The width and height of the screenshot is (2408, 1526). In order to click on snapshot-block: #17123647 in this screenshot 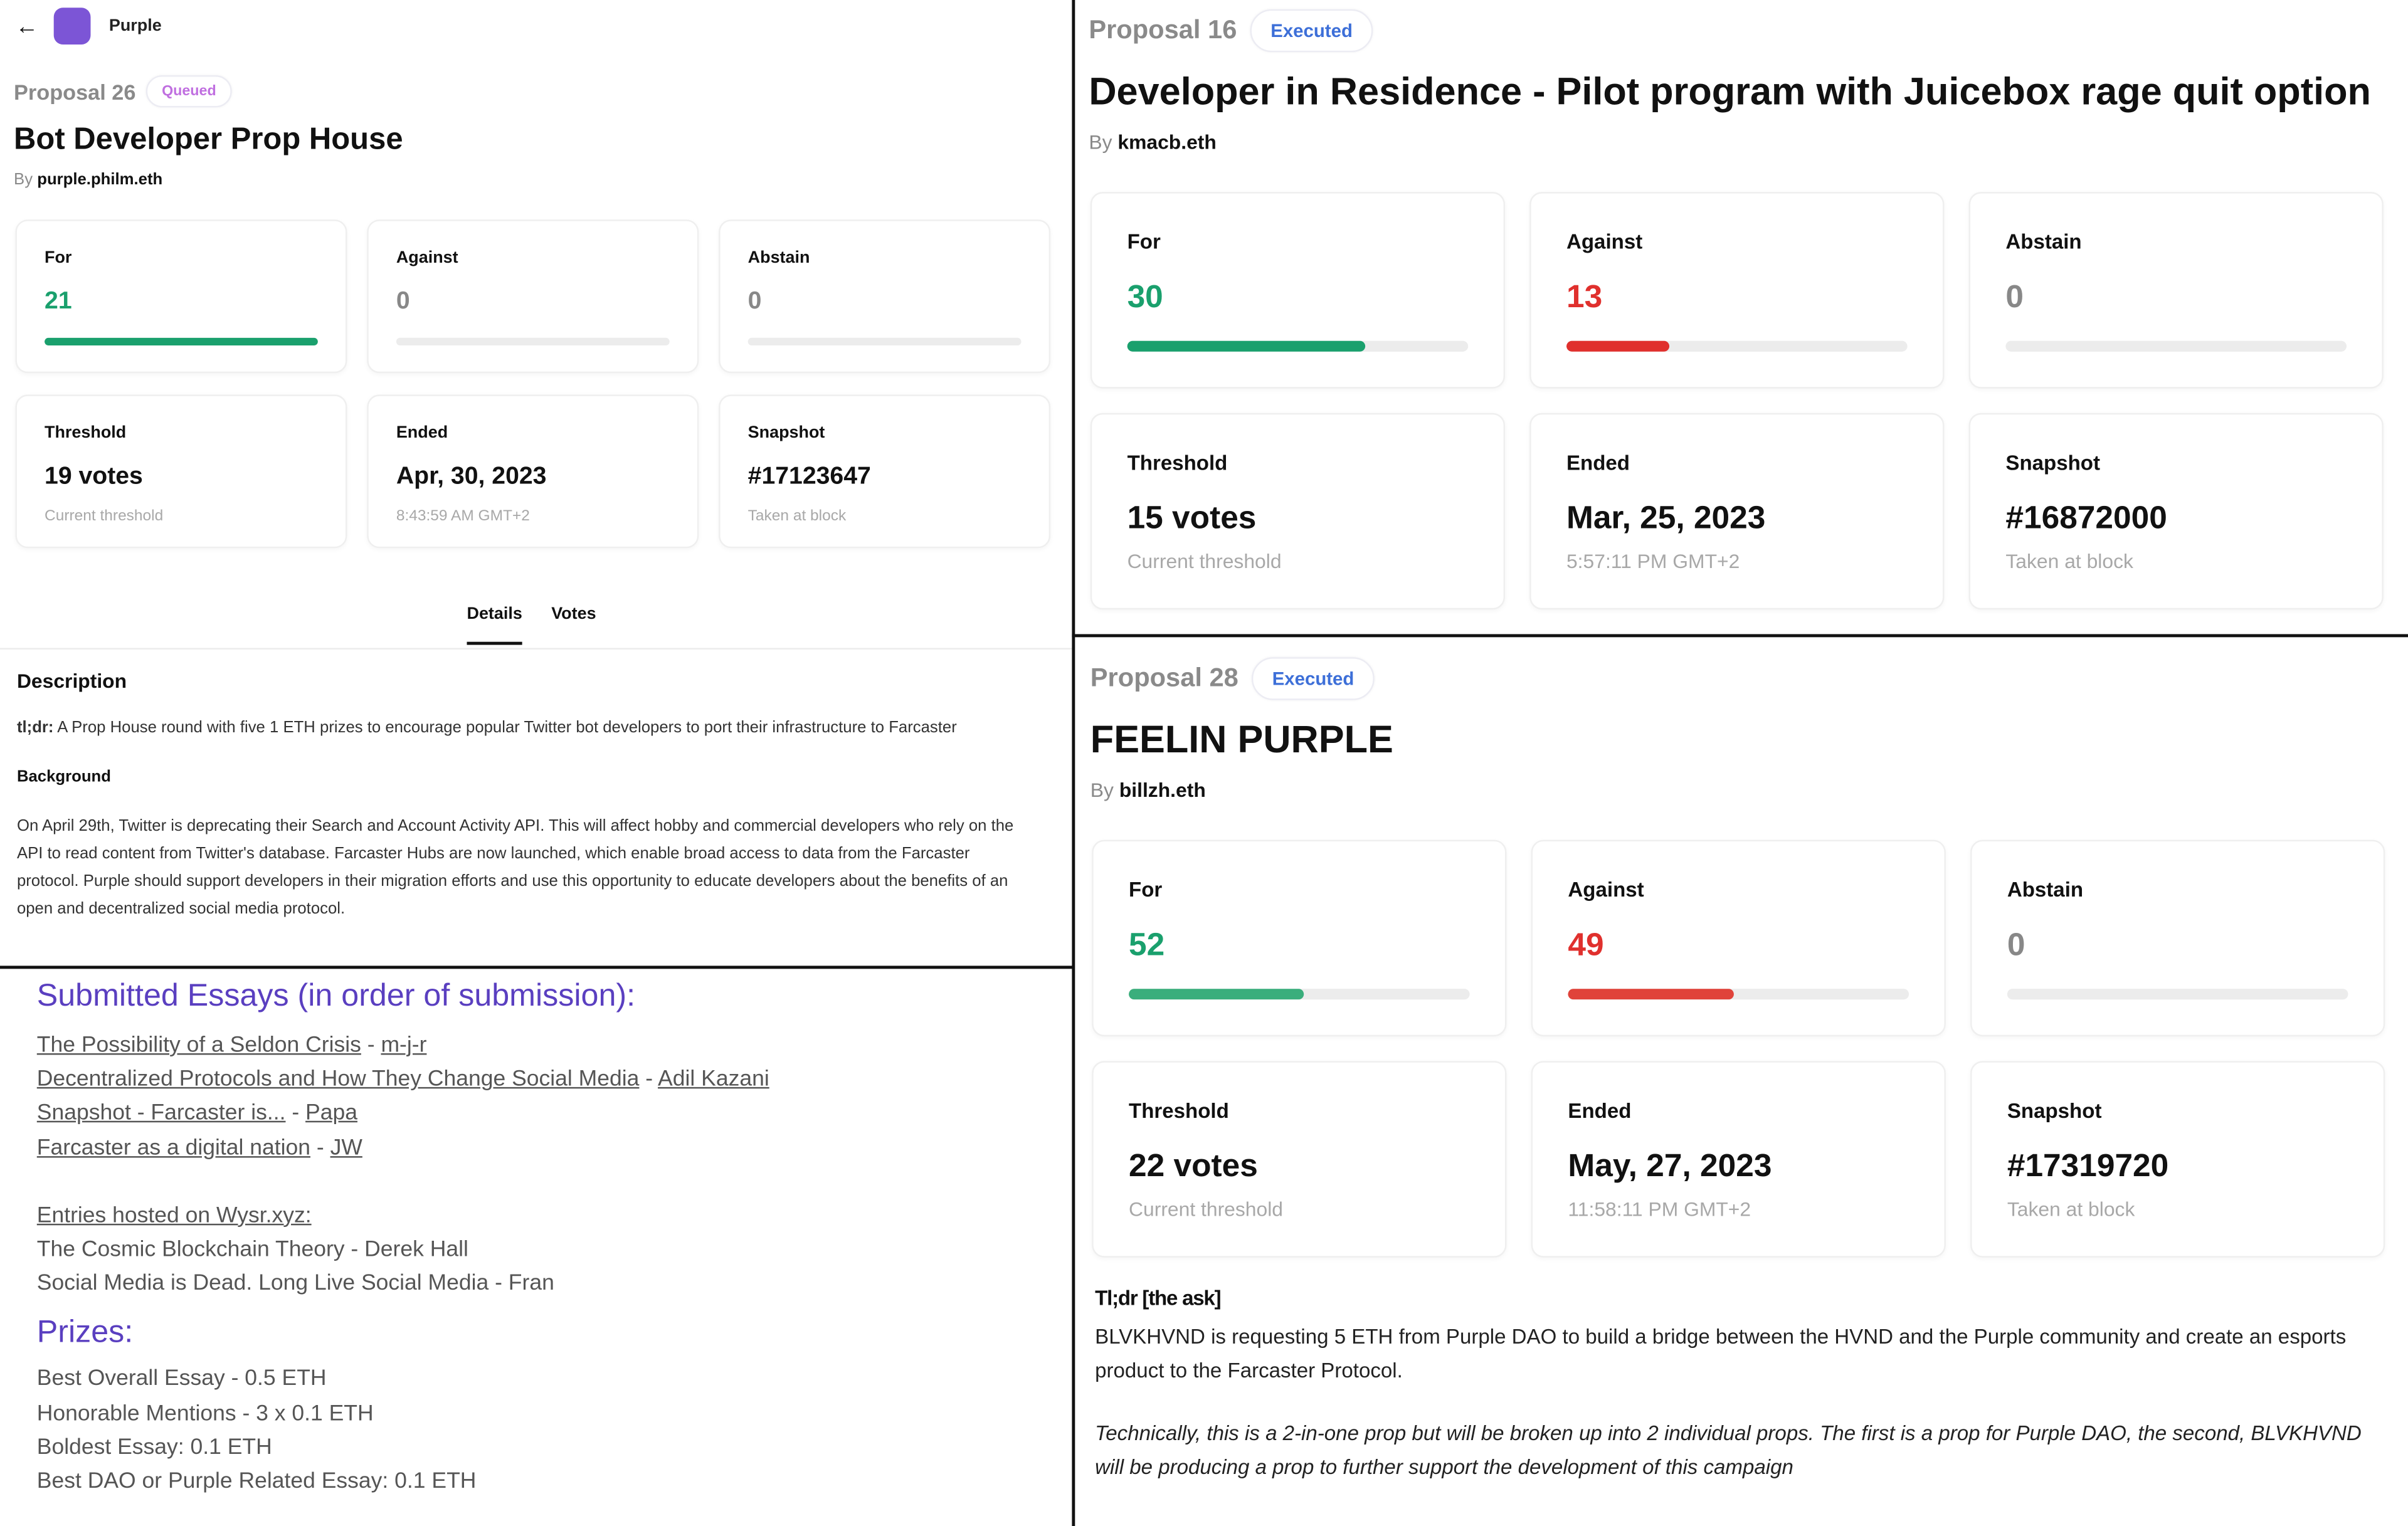, I will do `click(809, 478)`.